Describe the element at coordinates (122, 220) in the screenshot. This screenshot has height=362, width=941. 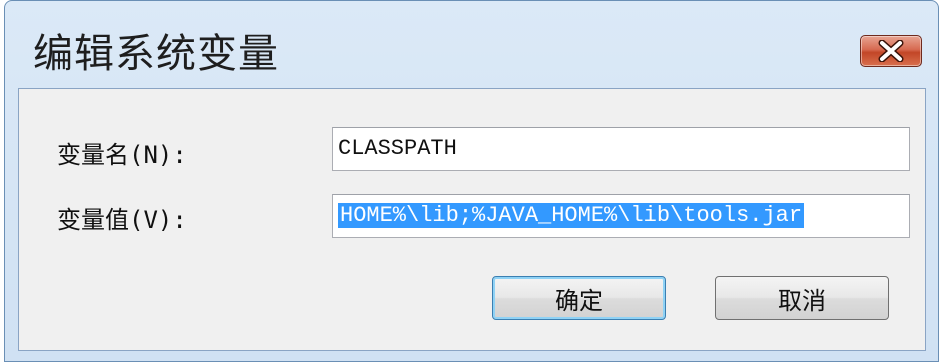
I see `variable-value-label: 变量值(V):` at that location.